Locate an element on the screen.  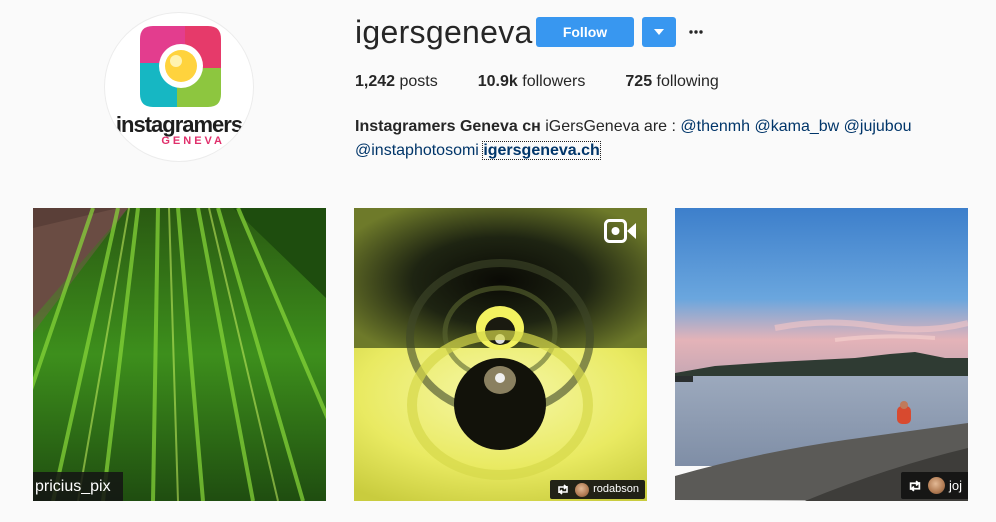
following-stat: 725 following is located at coordinates (671, 82).